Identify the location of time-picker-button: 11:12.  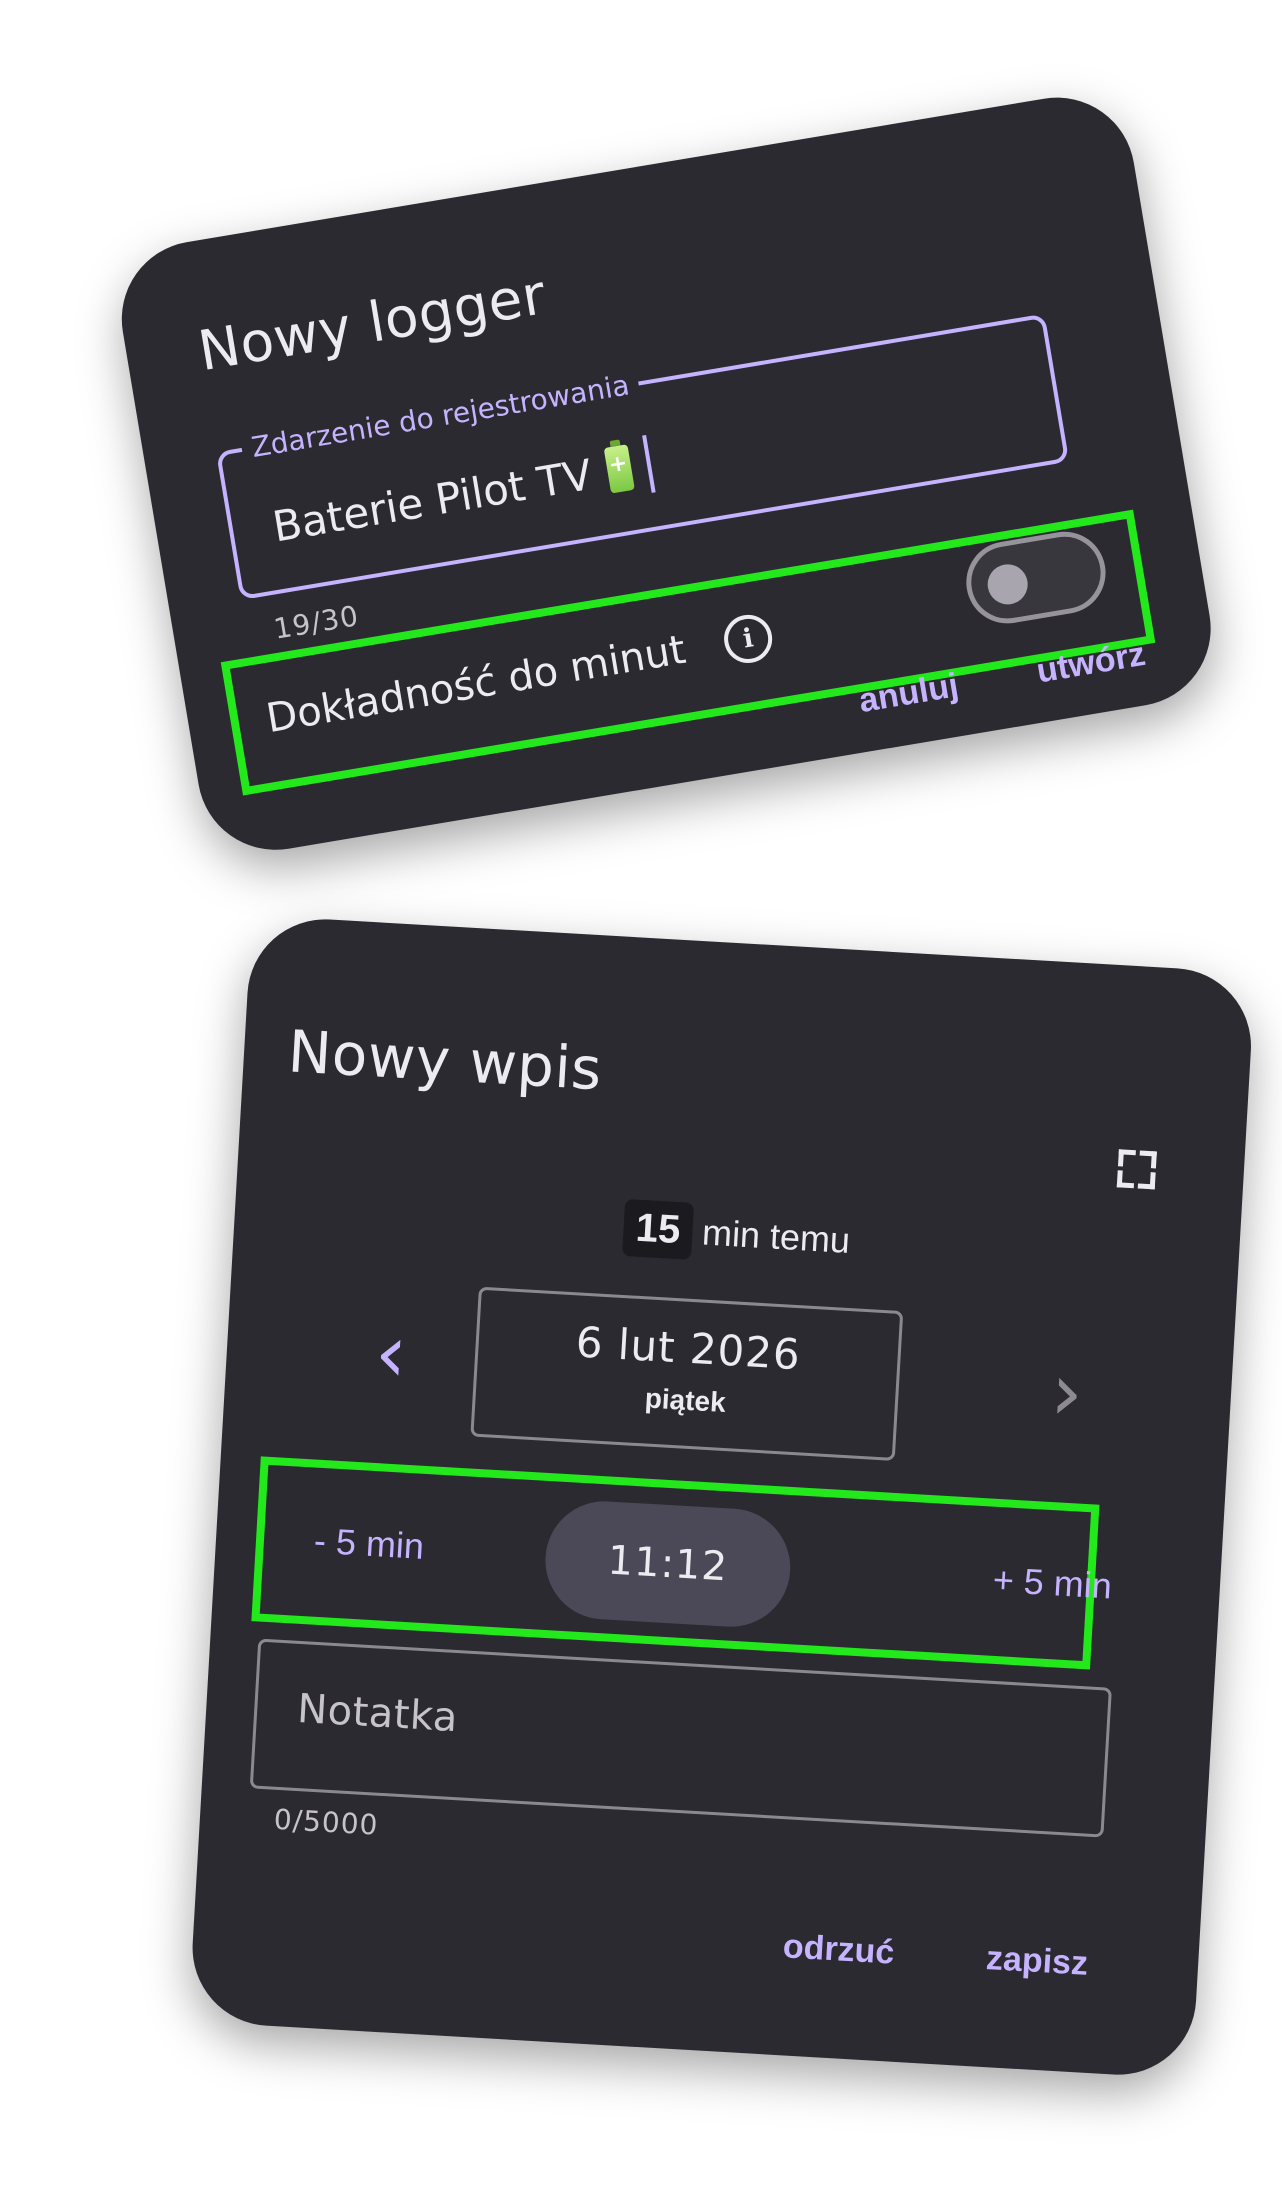
(668, 1564).